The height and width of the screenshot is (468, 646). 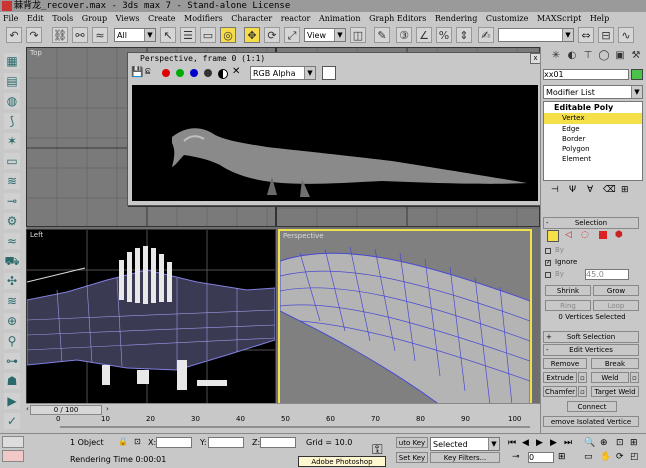 What do you see at coordinates (12, 381) in the screenshot?
I see `ragdoll-icon: ☗` at bounding box center [12, 381].